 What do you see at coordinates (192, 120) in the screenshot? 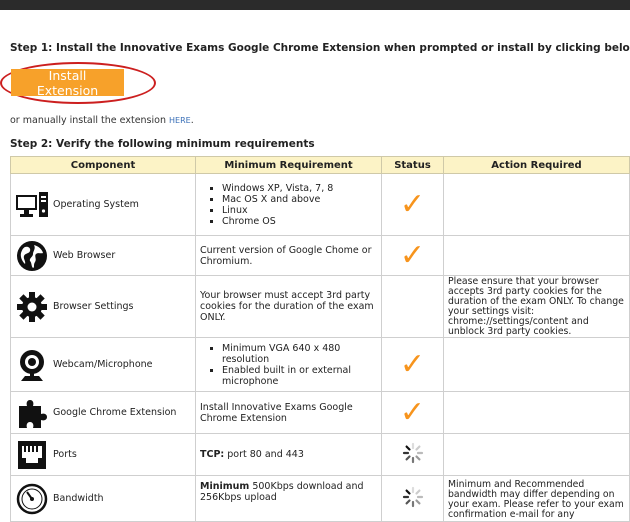
I see `manual-install-suffix: .` at bounding box center [192, 120].